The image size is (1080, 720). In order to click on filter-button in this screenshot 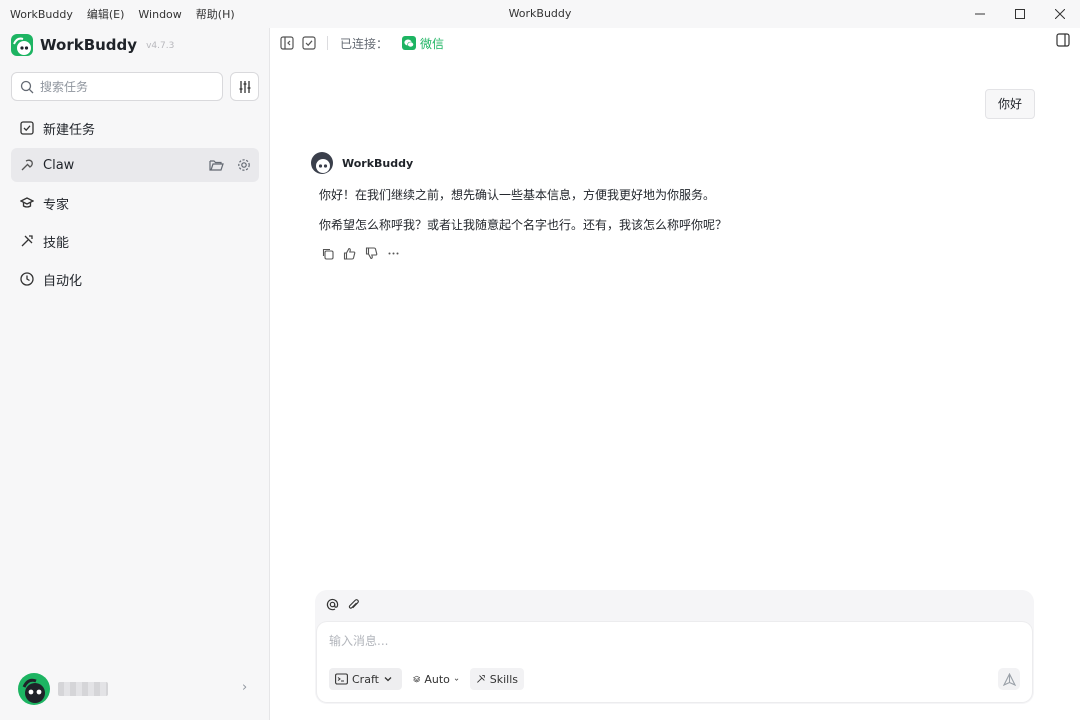, I will do `click(244, 86)`.